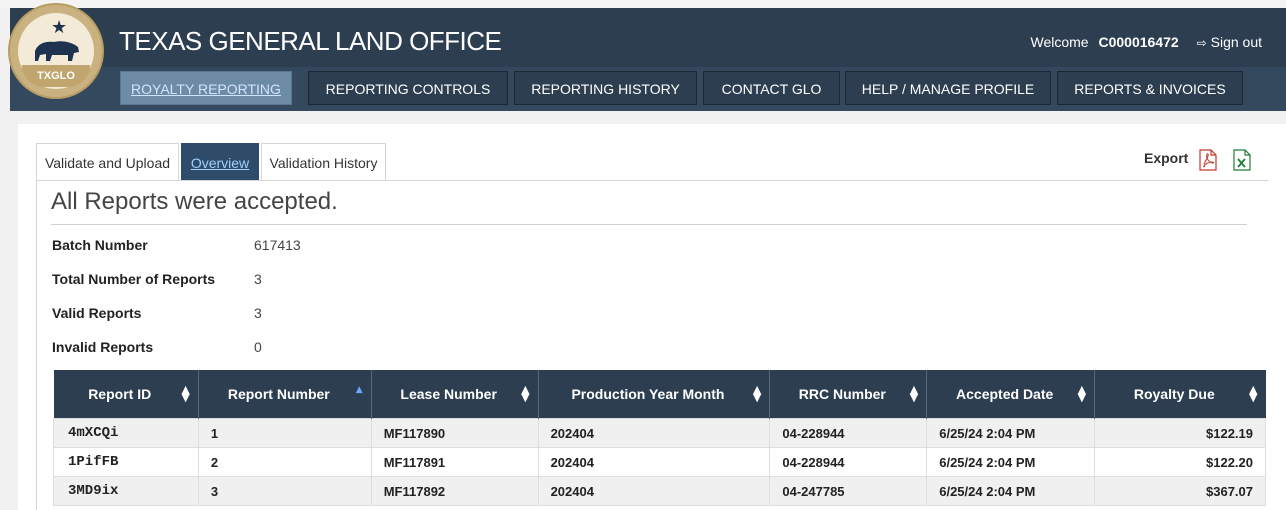  What do you see at coordinates (310, 41) in the screenshot?
I see `site-title: TEXAS GENERAL LAND OFFICE` at bounding box center [310, 41].